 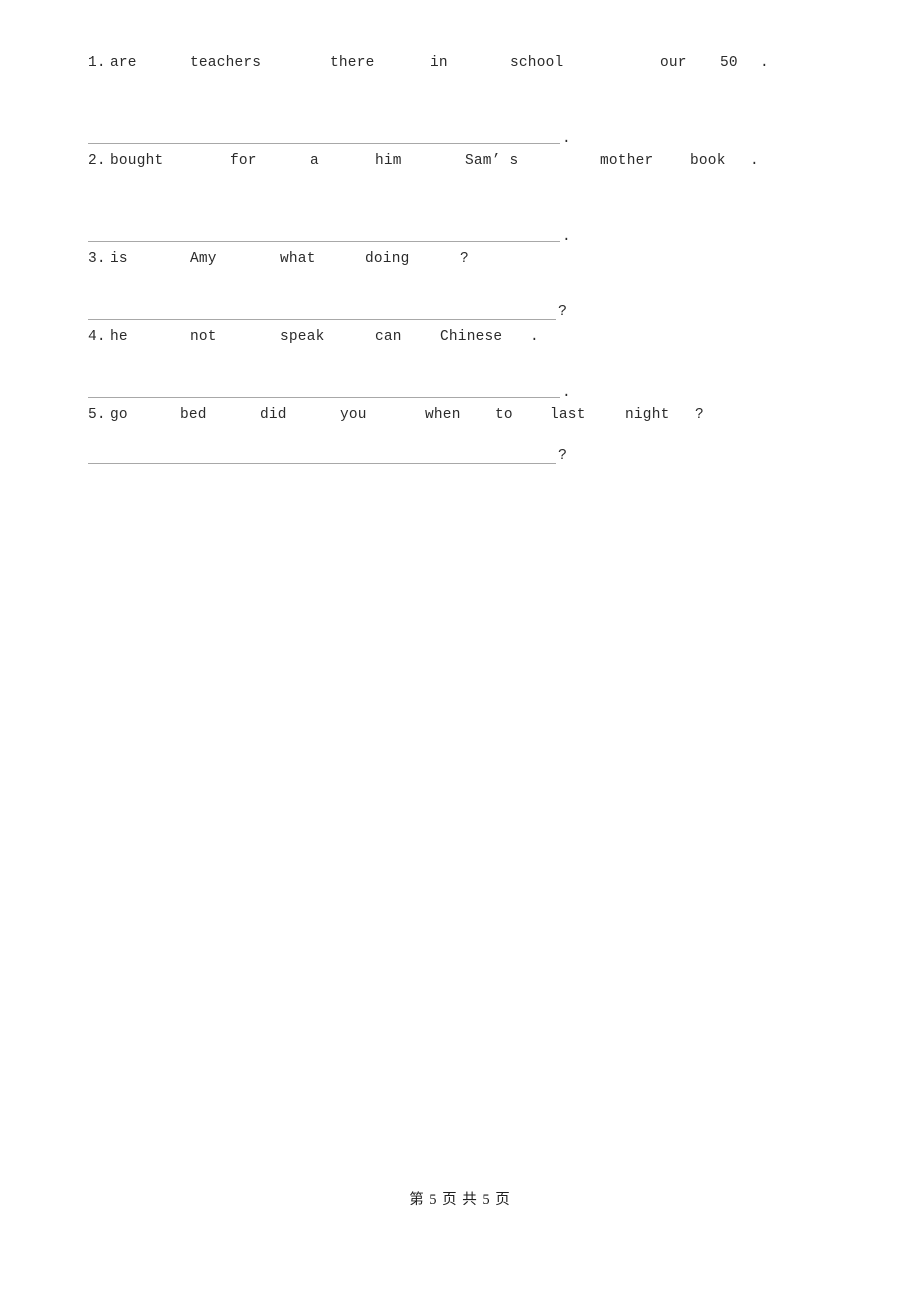 What do you see at coordinates (273, 415) in the screenshot?
I see `scrambled-word: did` at bounding box center [273, 415].